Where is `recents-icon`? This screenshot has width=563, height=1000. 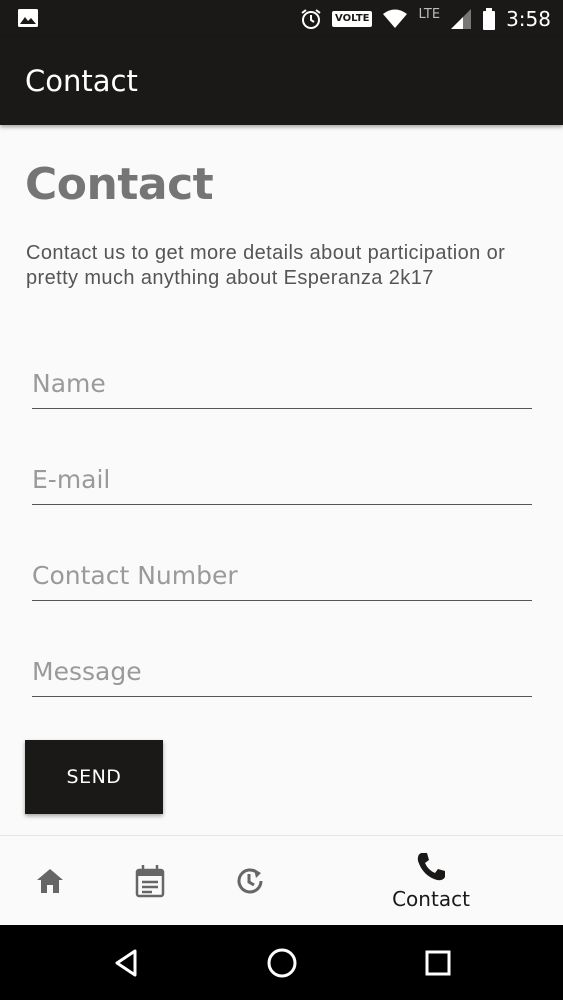 recents-icon is located at coordinates (438, 963).